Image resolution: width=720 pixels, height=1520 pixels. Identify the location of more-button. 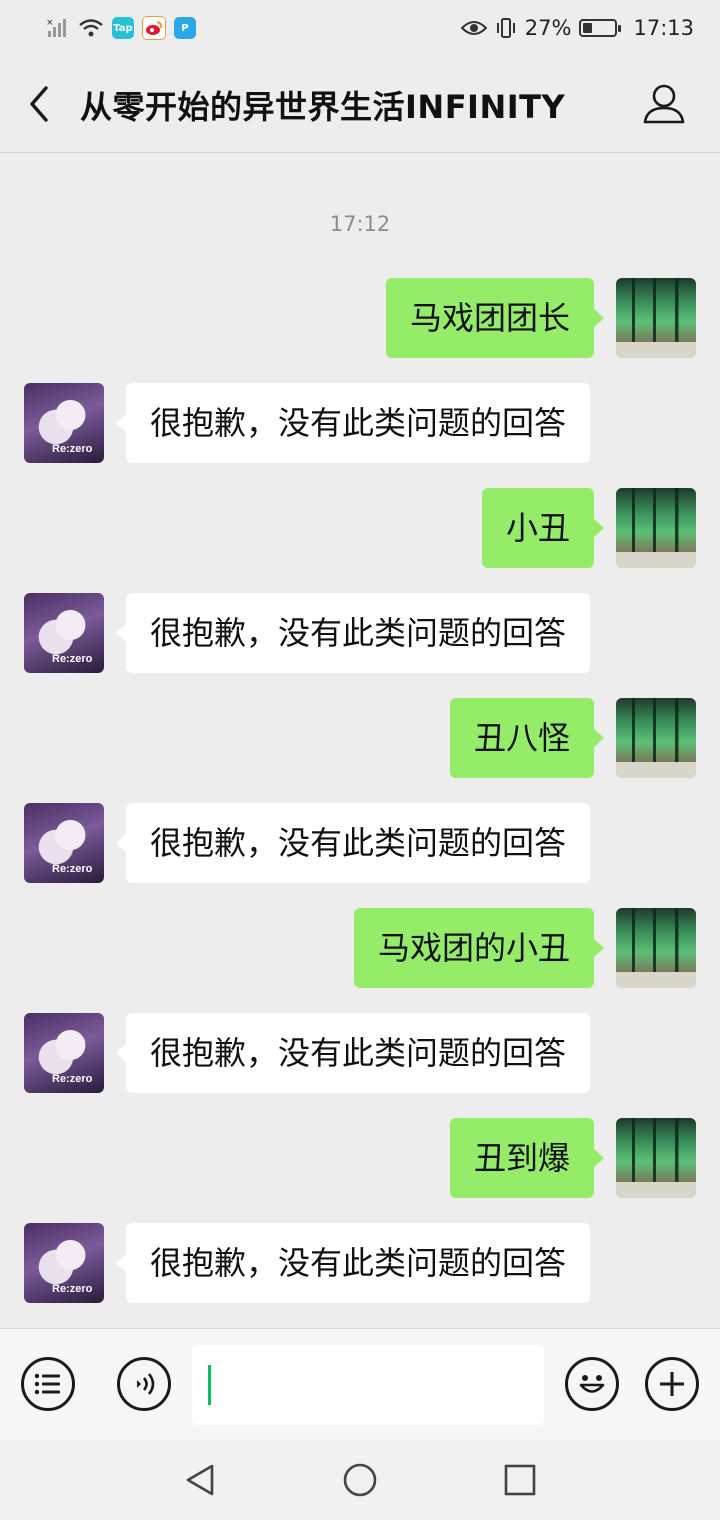
(672, 1384).